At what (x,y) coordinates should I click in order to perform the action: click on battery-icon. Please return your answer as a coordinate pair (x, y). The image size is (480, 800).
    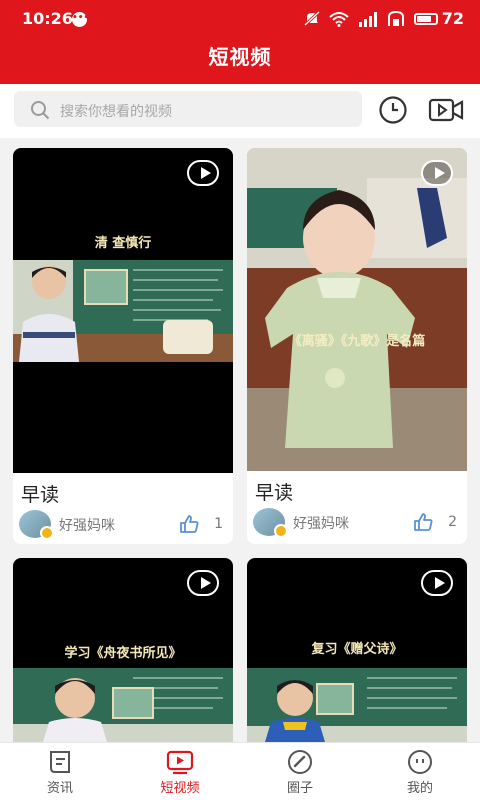
    Looking at the image, I should click on (425, 18).